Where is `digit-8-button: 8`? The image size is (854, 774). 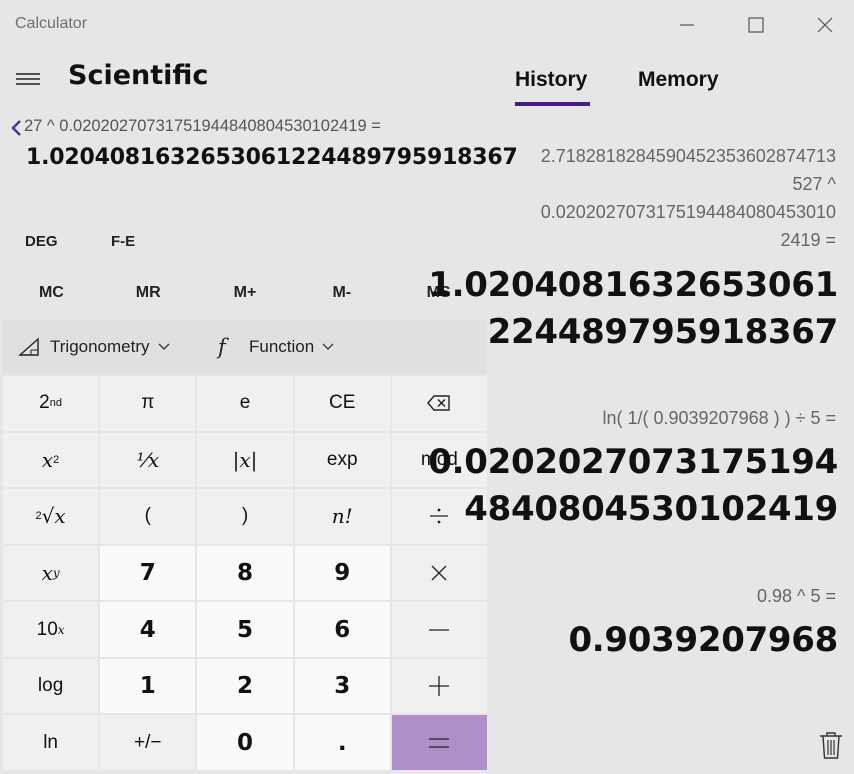
digit-8-button: 8 is located at coordinates (245, 573).